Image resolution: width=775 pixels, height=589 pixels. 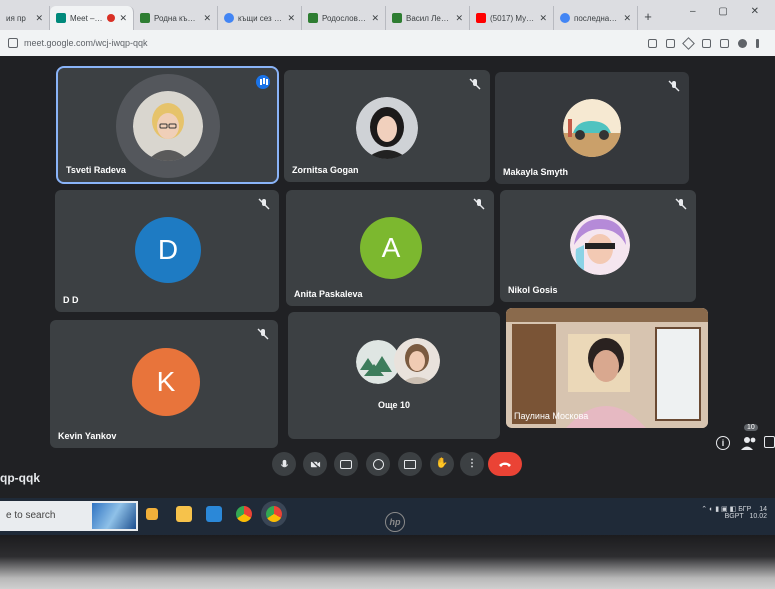 I want to click on mic-button, so click(x=284, y=464).